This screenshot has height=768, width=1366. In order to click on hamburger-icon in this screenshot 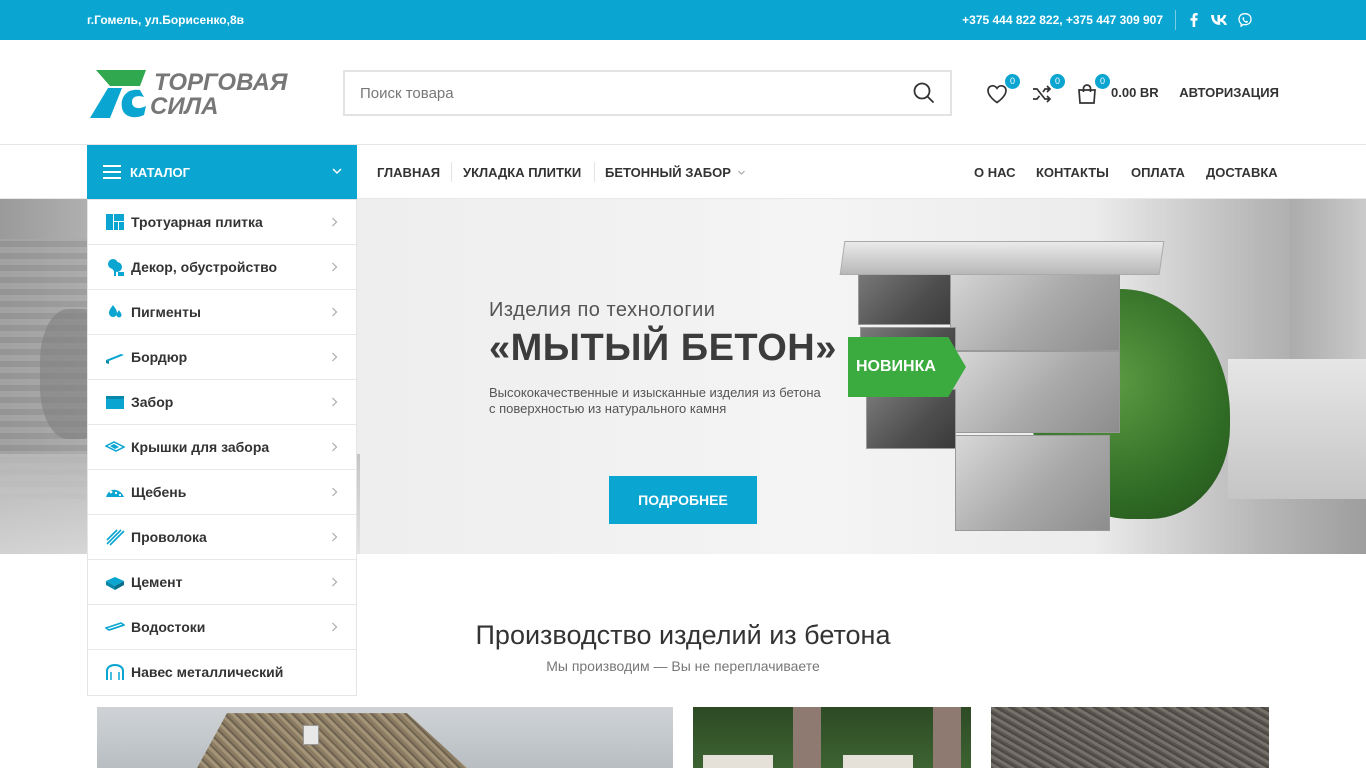, I will do `click(112, 172)`.